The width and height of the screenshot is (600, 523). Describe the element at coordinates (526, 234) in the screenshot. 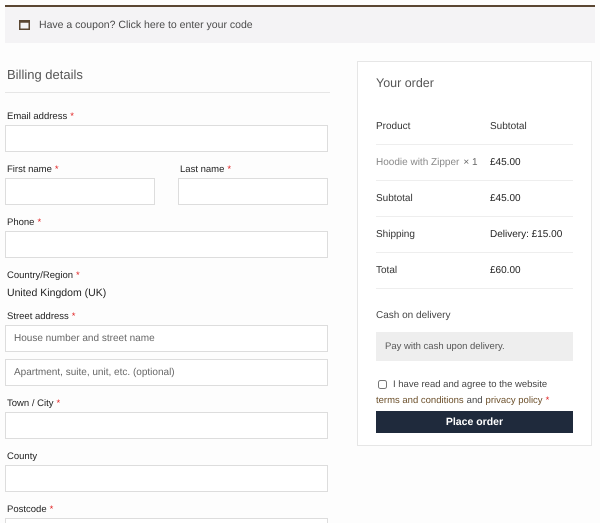

I see `table-cell: Delivery: £15.00` at that location.